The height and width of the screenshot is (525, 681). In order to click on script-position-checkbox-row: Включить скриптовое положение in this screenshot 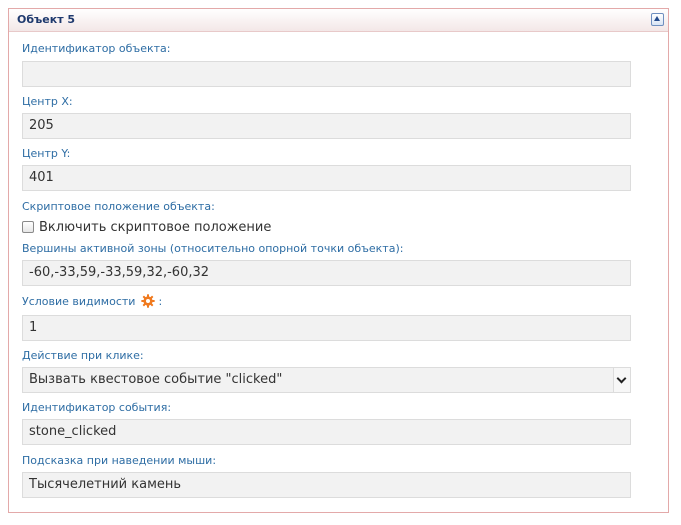, I will do `click(146, 227)`.